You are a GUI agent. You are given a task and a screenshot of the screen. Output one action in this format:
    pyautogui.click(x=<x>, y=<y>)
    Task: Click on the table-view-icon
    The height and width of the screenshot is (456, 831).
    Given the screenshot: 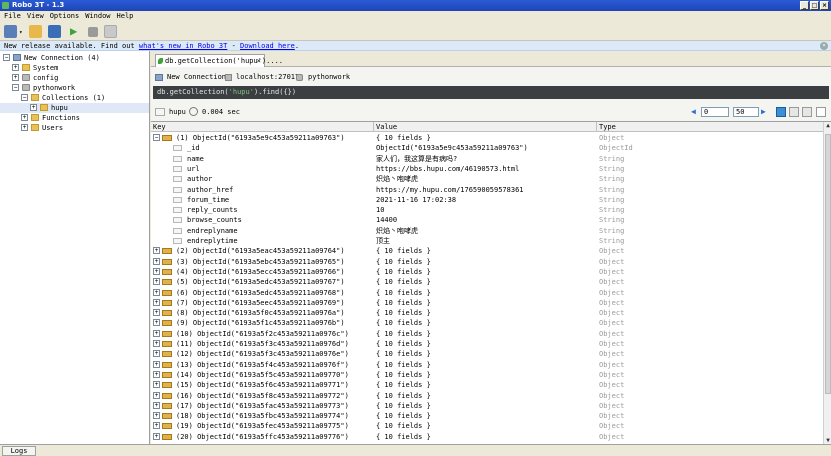 What is the action you would take?
    pyautogui.click(x=794, y=112)
    